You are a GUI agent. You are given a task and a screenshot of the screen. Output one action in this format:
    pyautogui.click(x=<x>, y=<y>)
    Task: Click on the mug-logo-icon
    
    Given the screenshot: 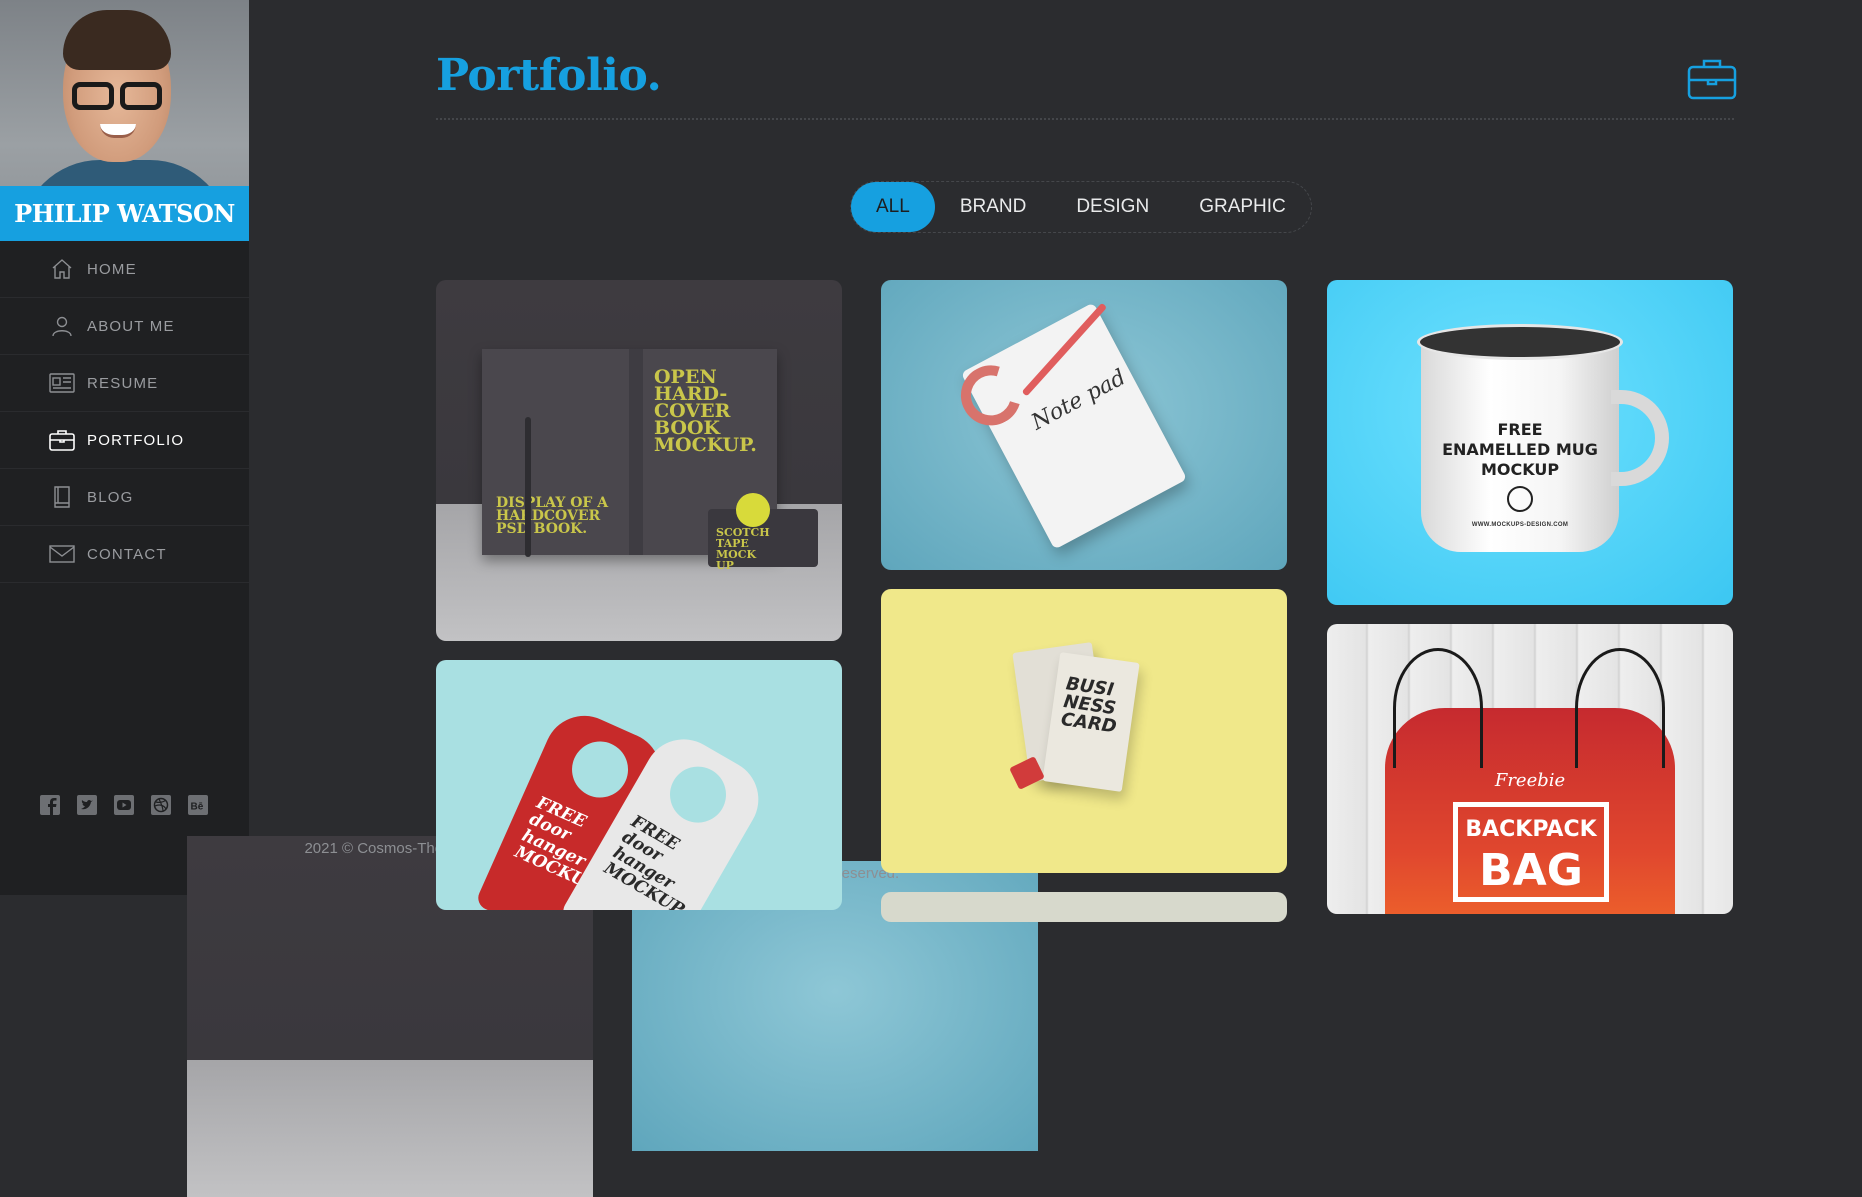 What is the action you would take?
    pyautogui.click(x=1520, y=499)
    